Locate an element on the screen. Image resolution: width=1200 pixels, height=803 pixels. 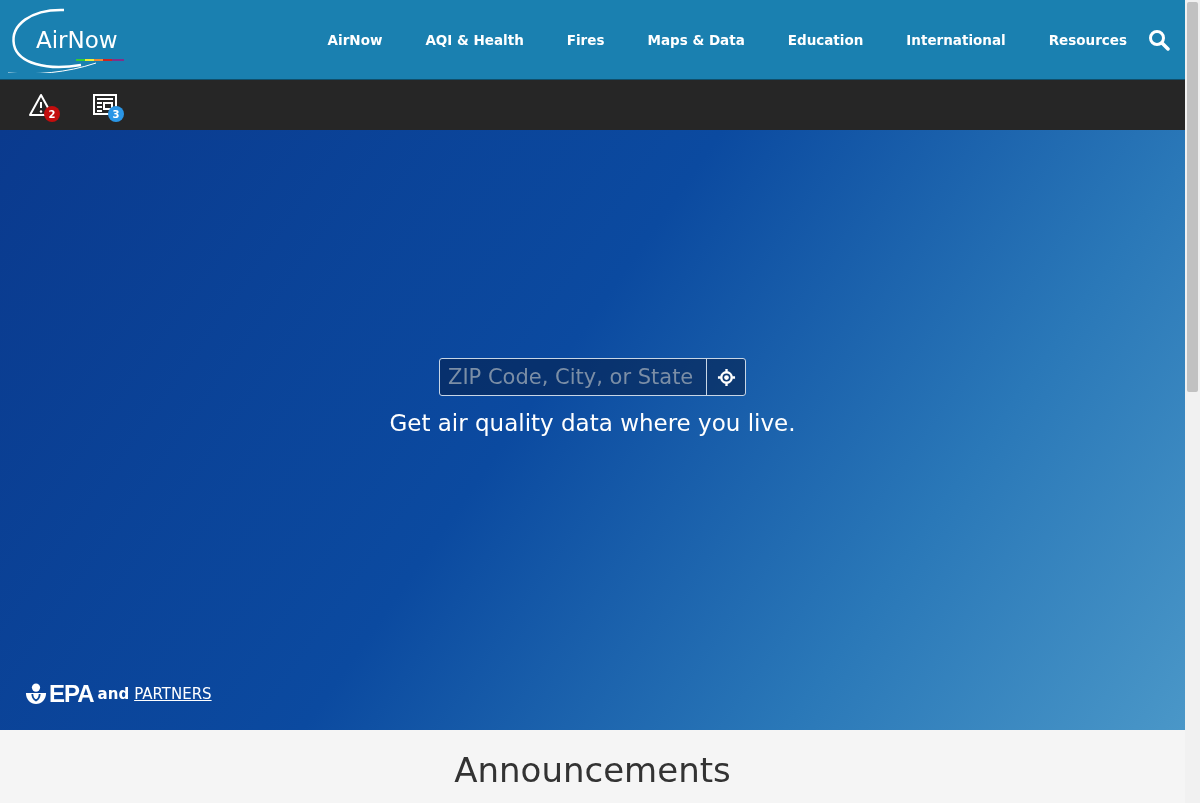
nav-link: Fires is located at coordinates (585, 39).